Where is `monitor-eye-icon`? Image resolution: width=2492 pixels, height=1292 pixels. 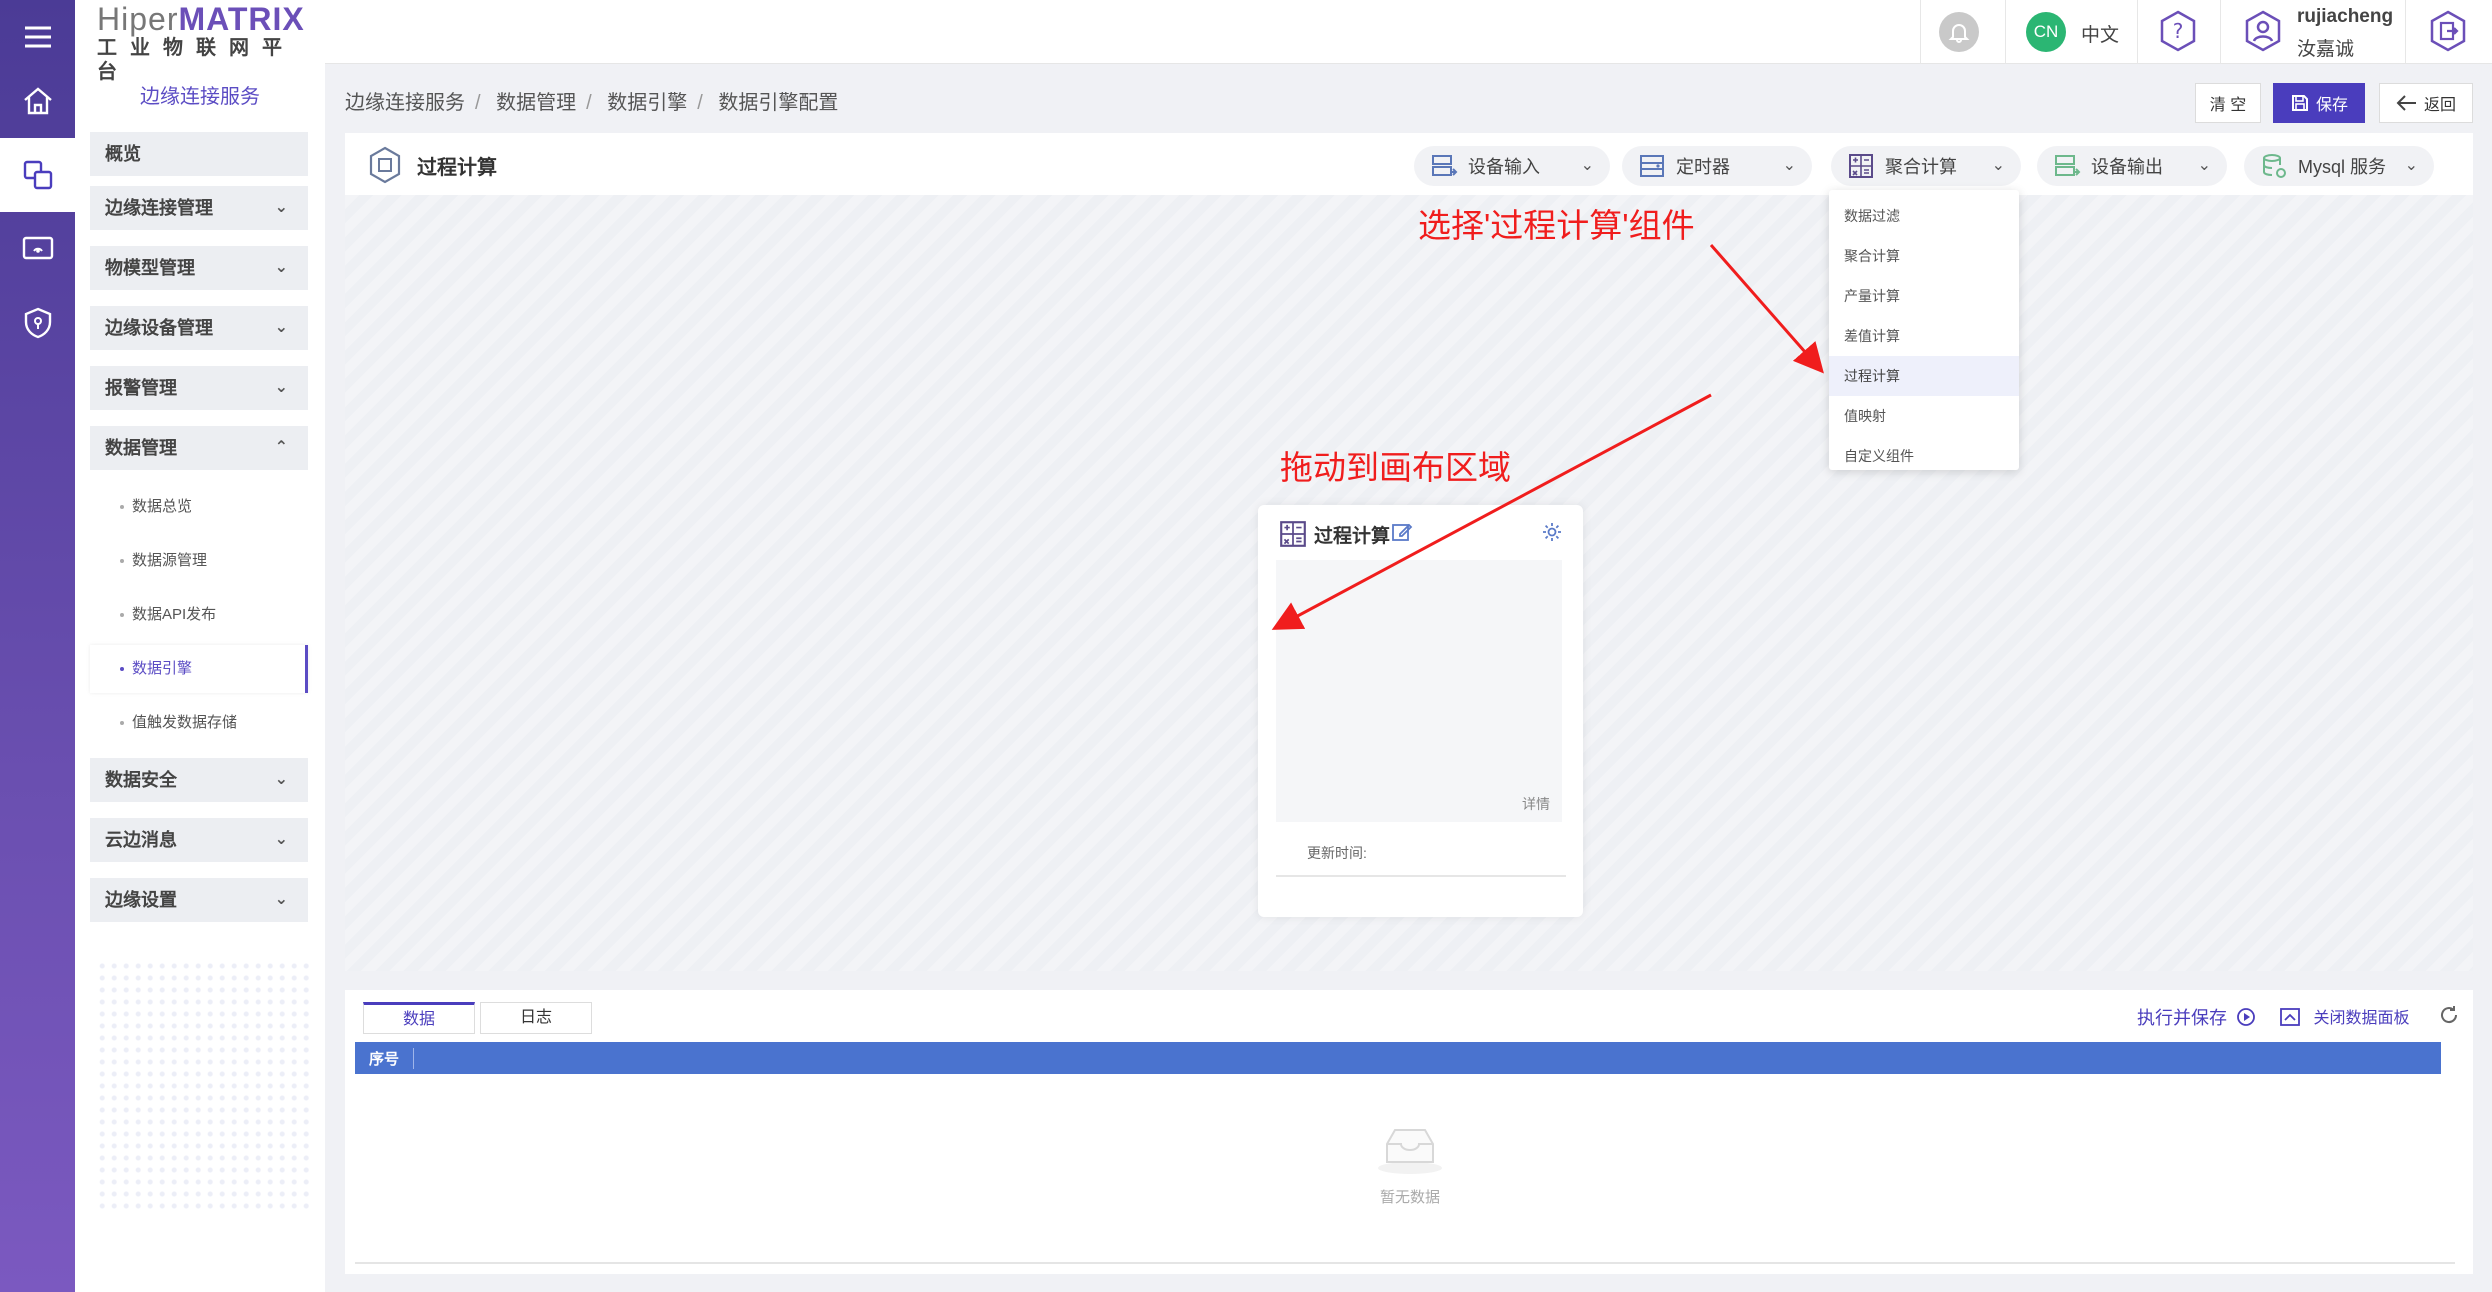 monitor-eye-icon is located at coordinates (37, 248).